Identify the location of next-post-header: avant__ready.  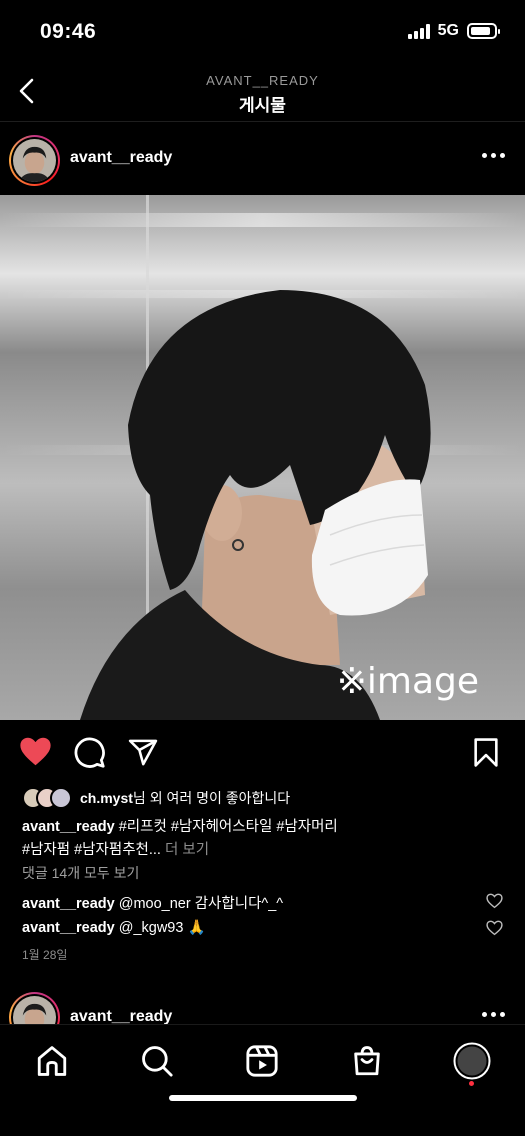
(262, 1007).